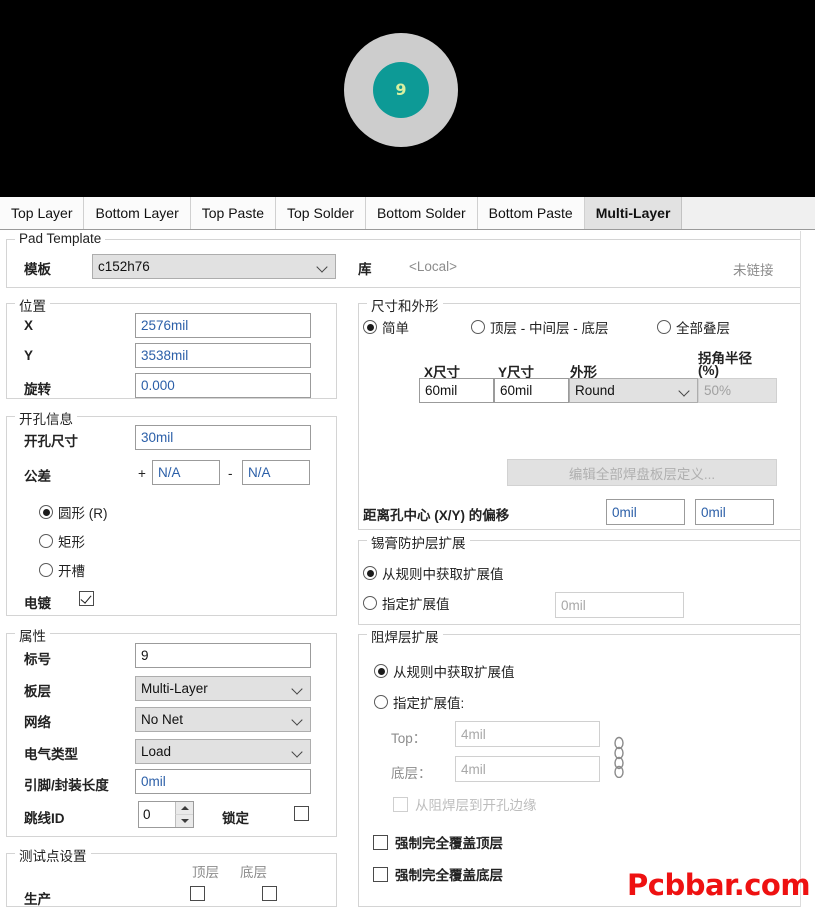 The image size is (815, 908). What do you see at coordinates (66, 785) in the screenshot?
I see `pin-package-length-label: 引脚/封装长度` at bounding box center [66, 785].